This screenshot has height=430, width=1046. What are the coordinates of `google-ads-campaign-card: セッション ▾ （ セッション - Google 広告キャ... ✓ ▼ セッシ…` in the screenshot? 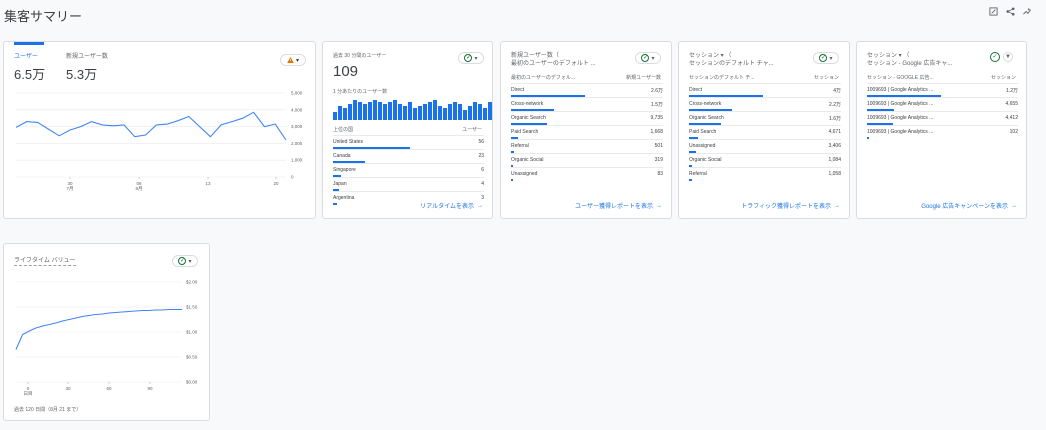 It's located at (941, 130).